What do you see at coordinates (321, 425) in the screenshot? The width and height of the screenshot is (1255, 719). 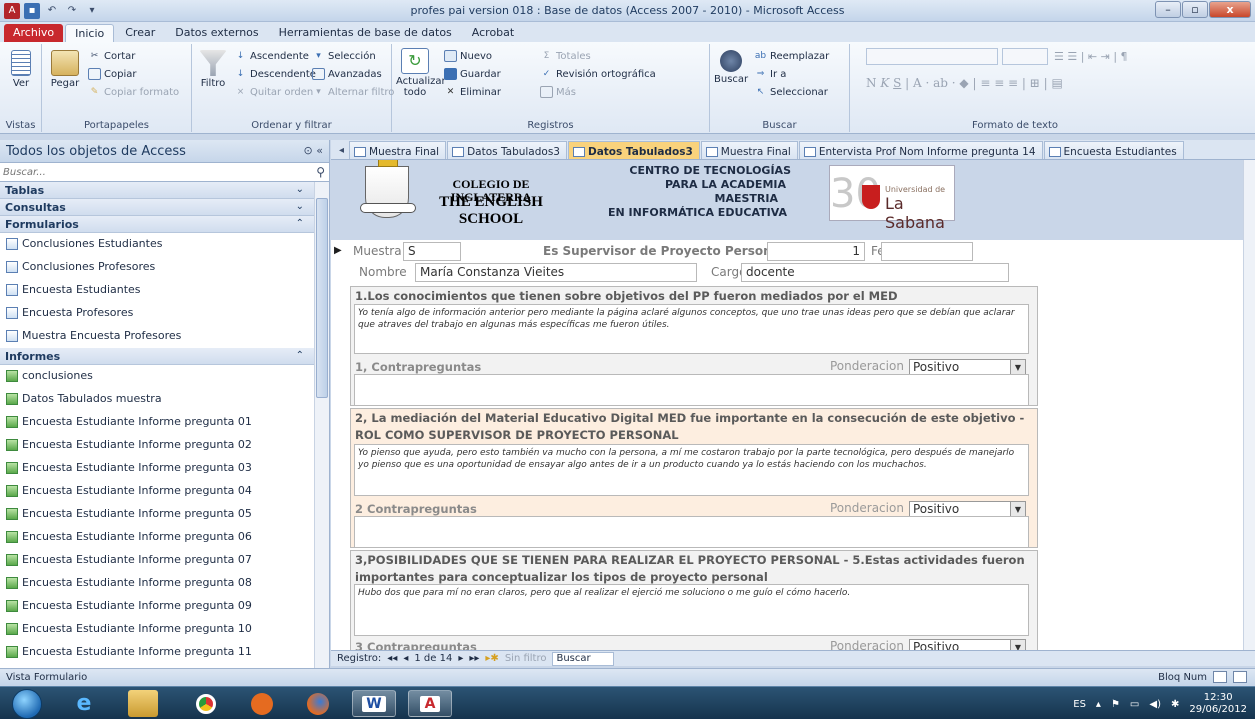 I see `nav-scrollbar` at bounding box center [321, 425].